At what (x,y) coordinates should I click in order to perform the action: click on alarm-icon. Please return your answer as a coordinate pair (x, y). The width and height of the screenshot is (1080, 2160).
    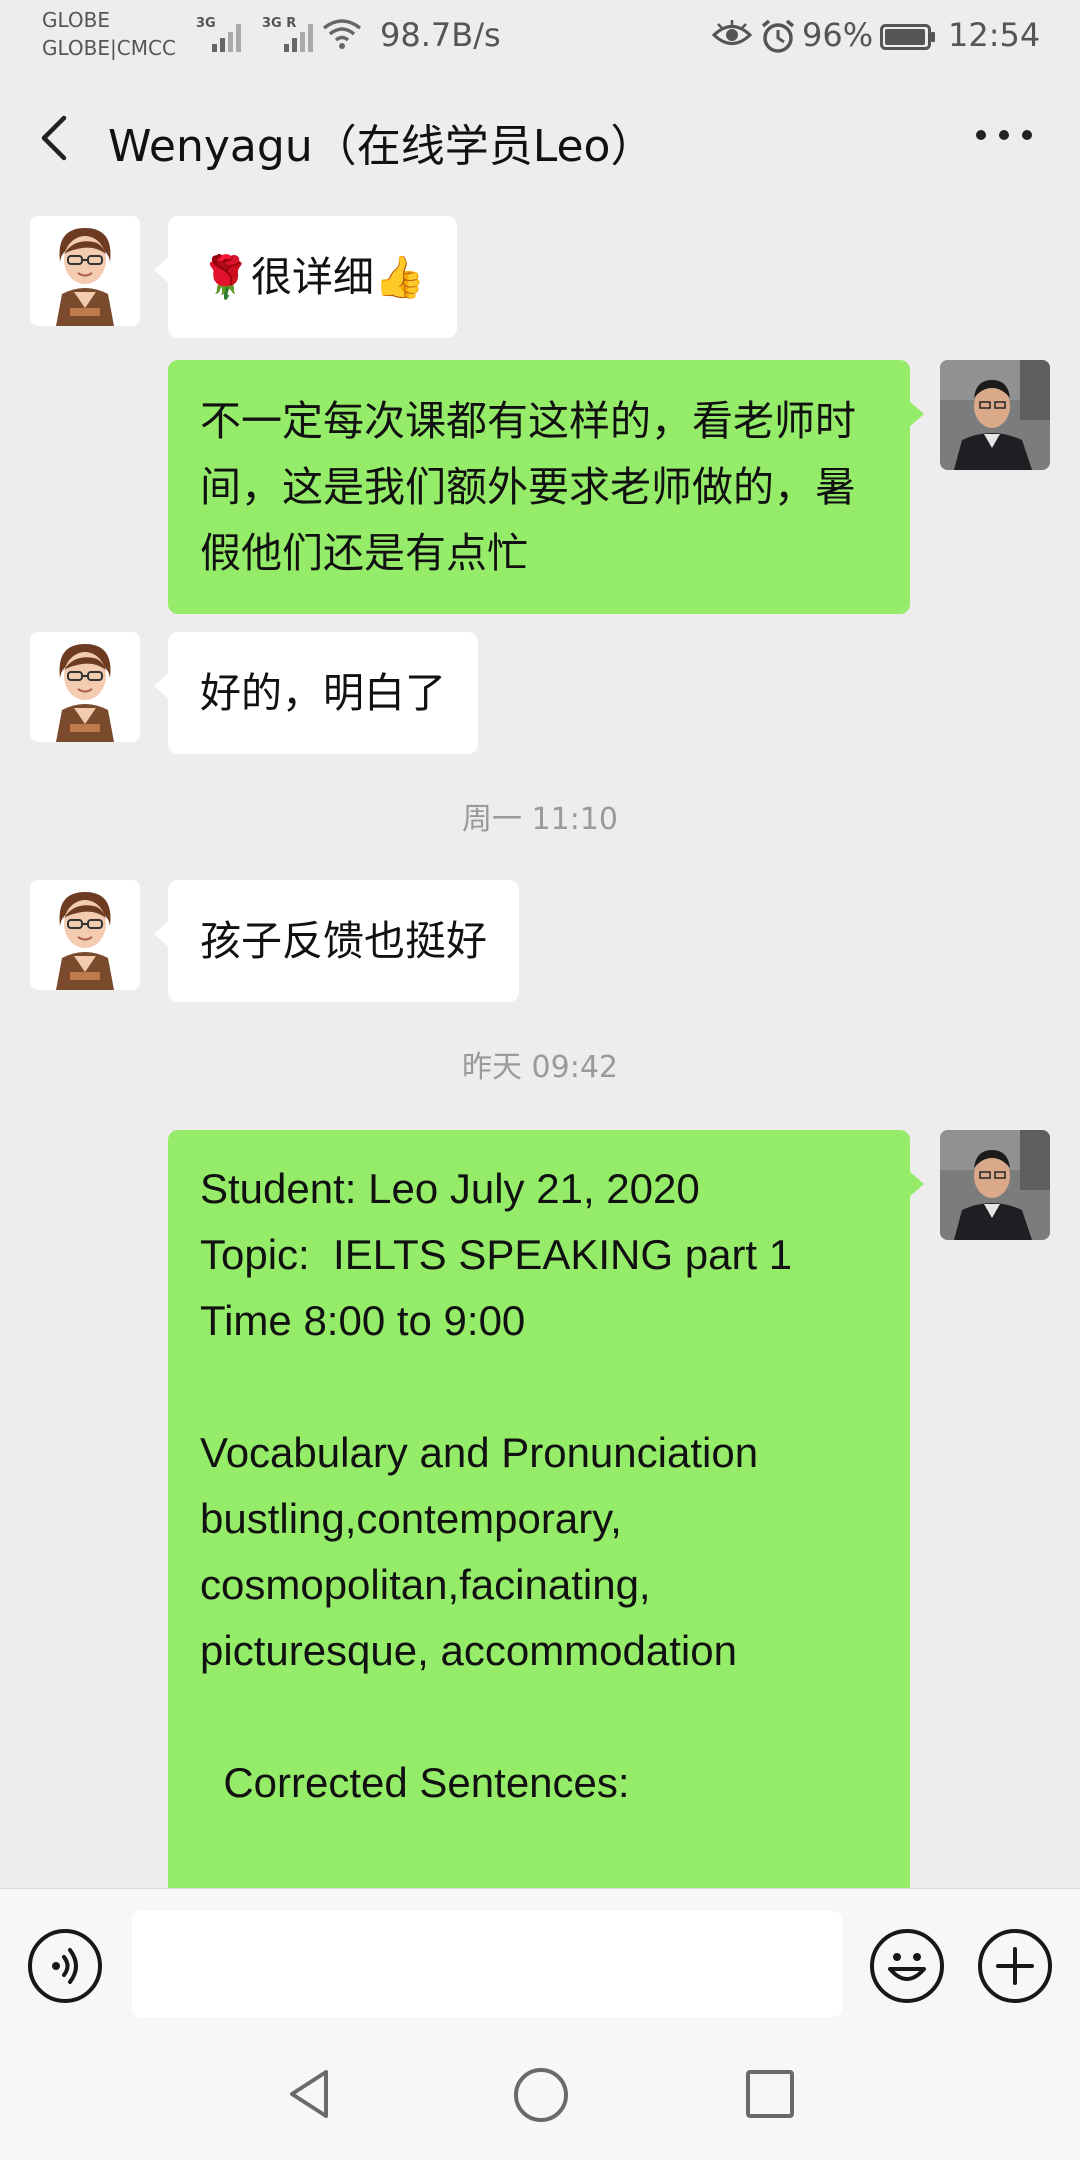
    Looking at the image, I should click on (778, 36).